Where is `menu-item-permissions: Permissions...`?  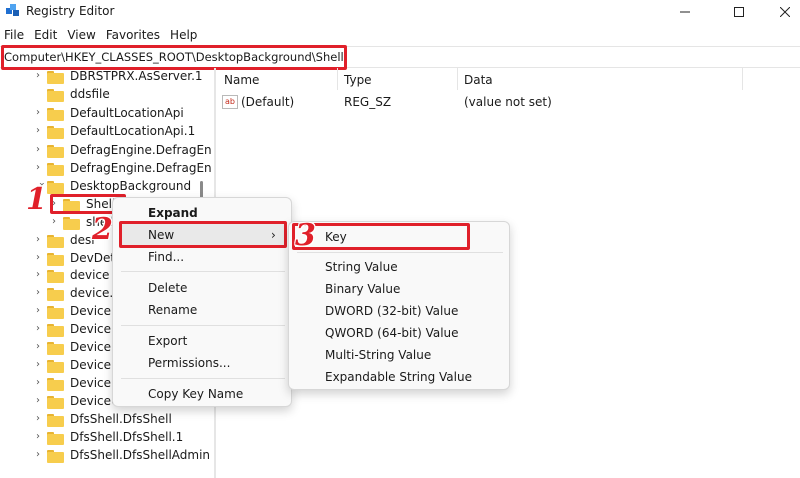
menu-item-permissions: Permissions... is located at coordinates (189, 363).